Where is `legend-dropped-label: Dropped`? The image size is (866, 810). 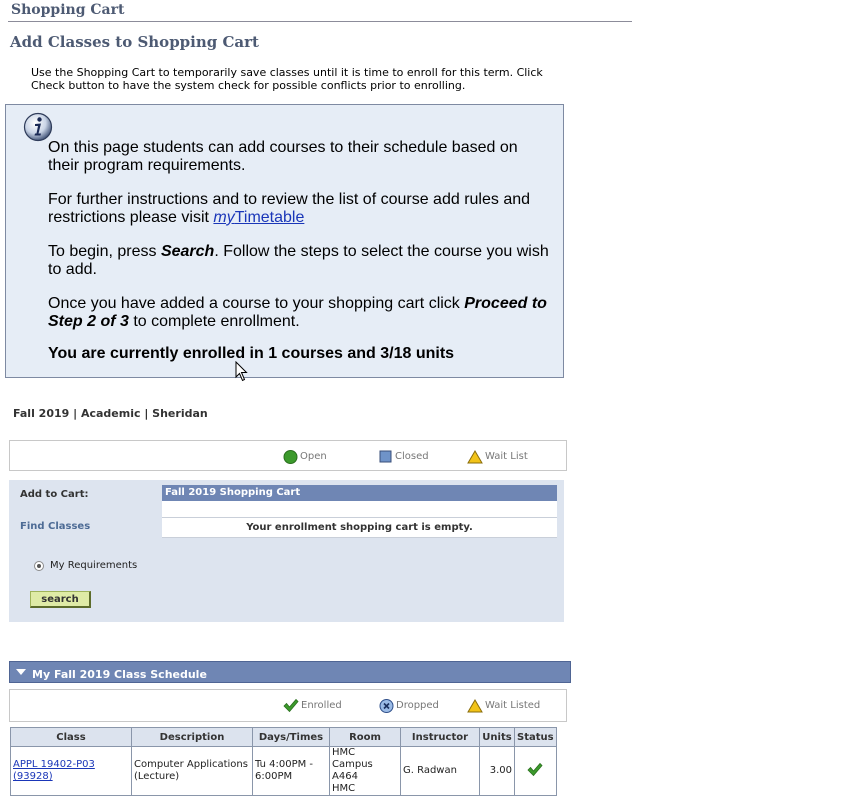
legend-dropped-label: Dropped is located at coordinates (417, 705).